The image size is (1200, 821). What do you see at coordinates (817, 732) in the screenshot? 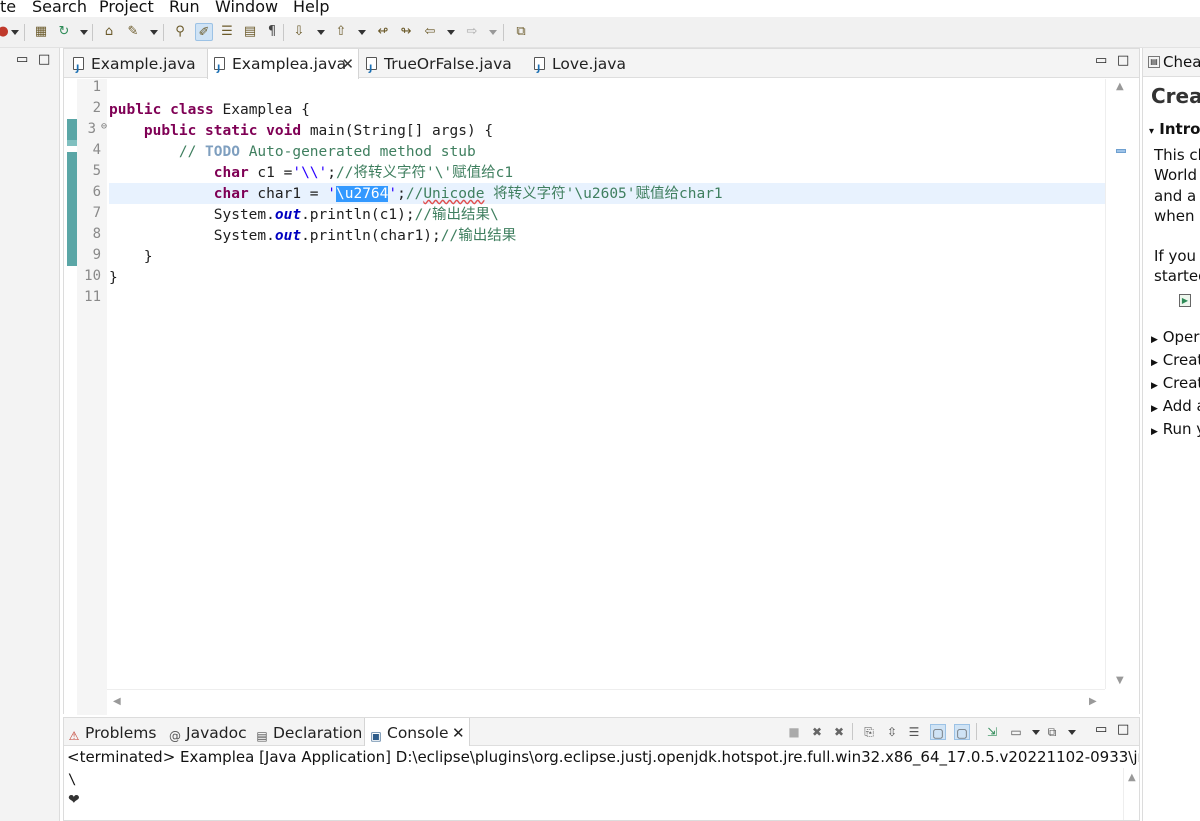
I see `remove-launch-icon: ✖` at bounding box center [817, 732].